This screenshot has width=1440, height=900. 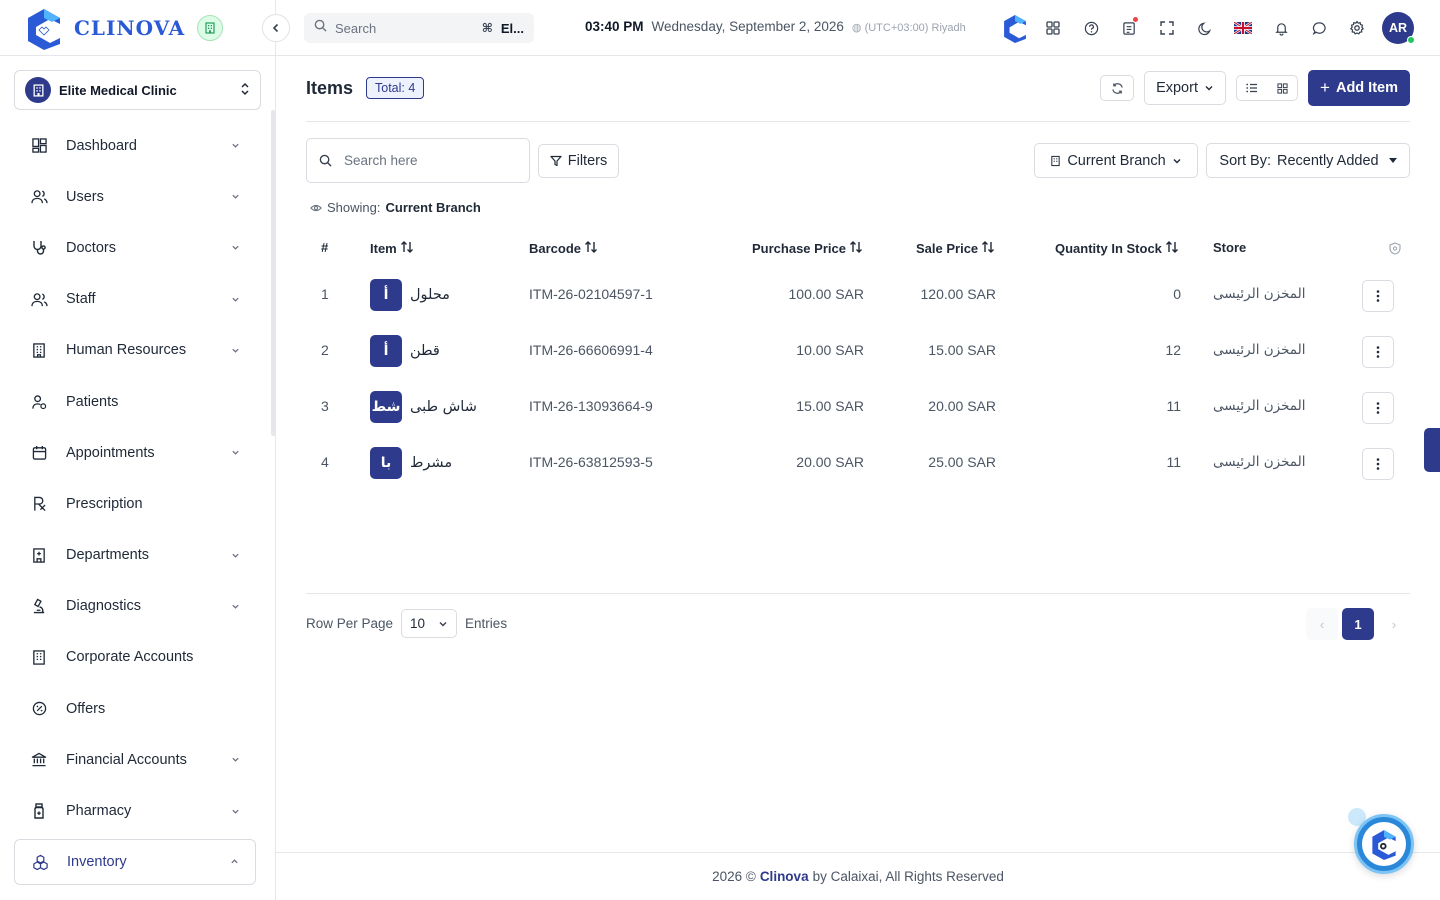 I want to click on item-cell: أ محلول, so click(x=410, y=295).